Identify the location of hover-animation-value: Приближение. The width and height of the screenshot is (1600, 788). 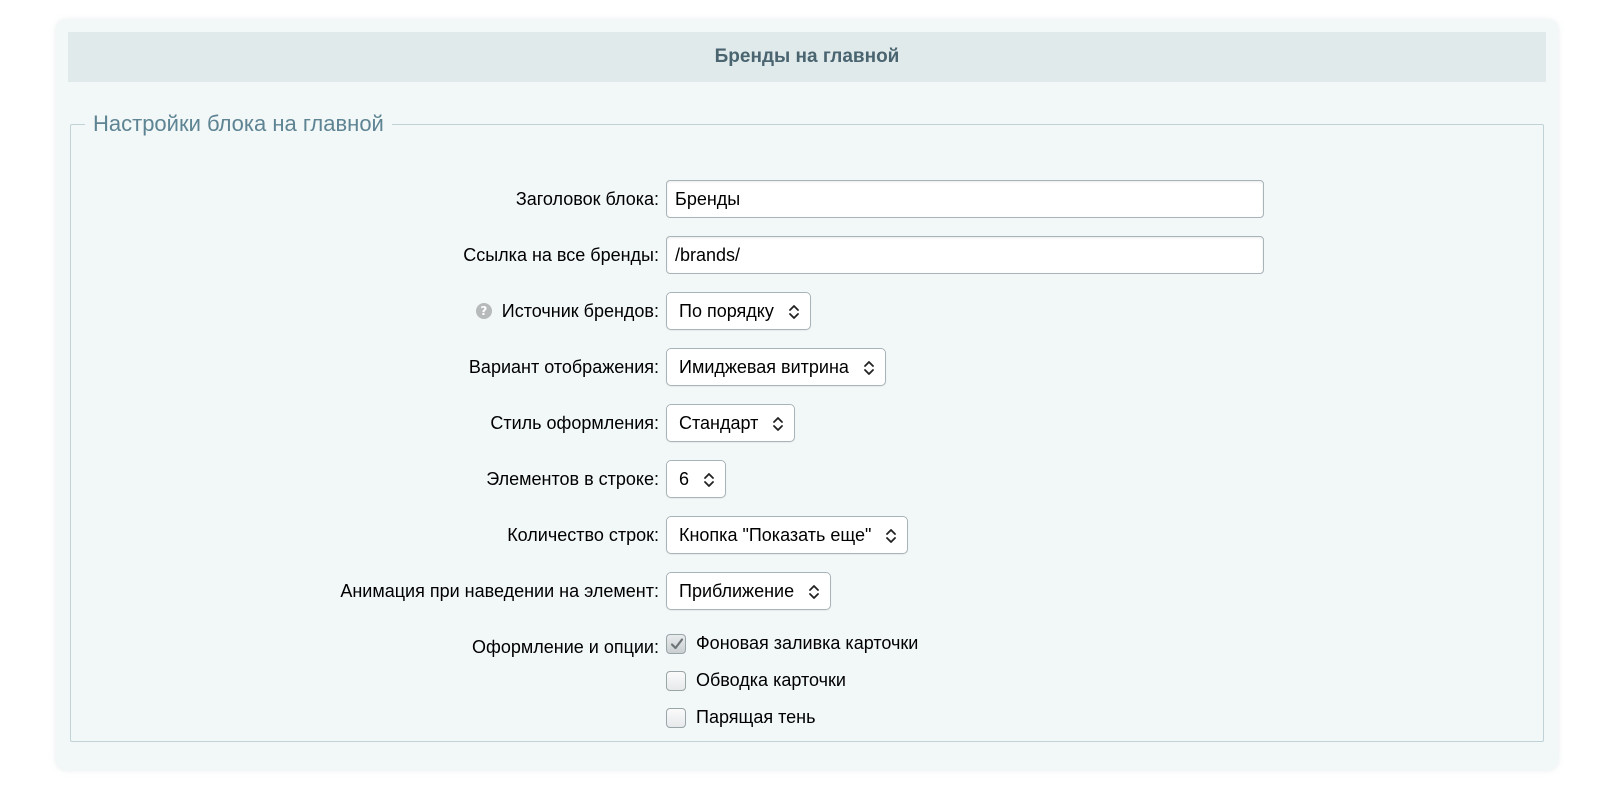
(737, 590).